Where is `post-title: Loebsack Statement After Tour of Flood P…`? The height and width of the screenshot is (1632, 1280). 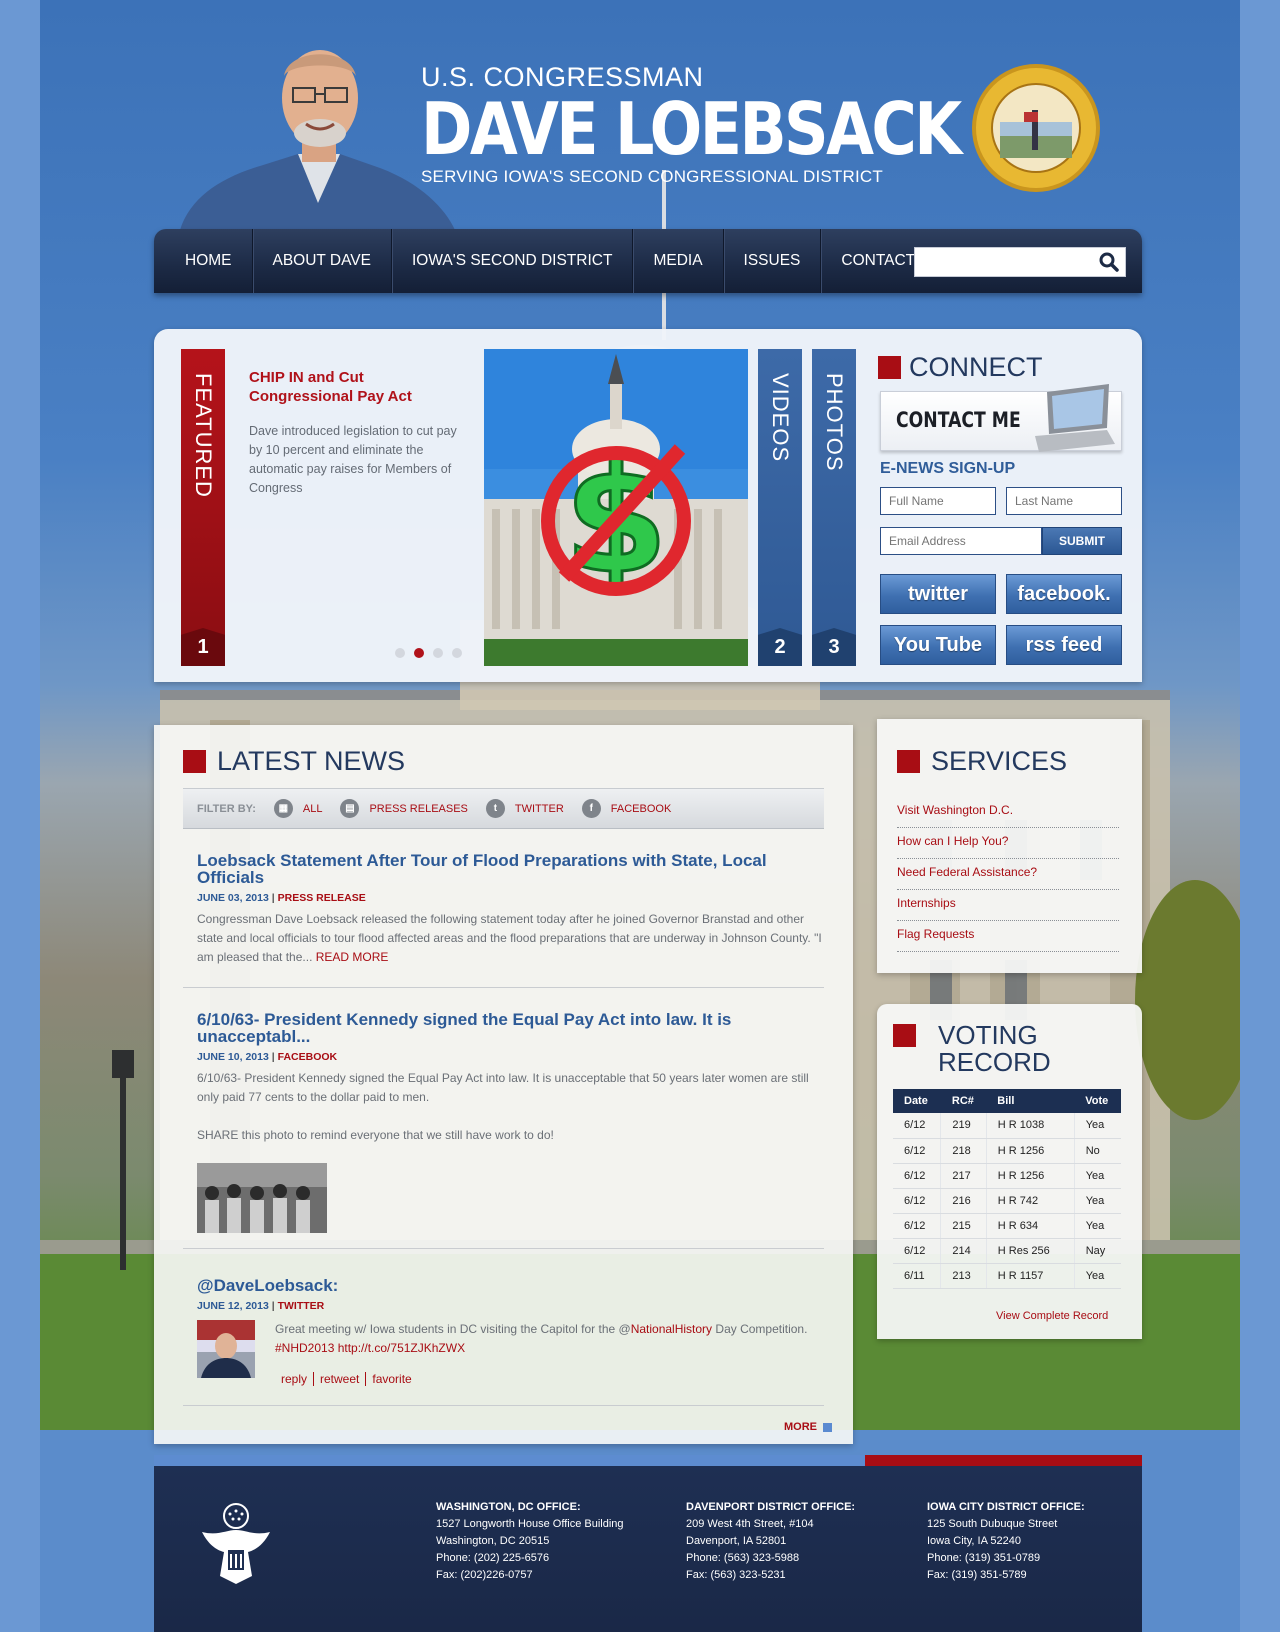
post-title: Loebsack Statement After Tour of Flood P… is located at coordinates (512, 869).